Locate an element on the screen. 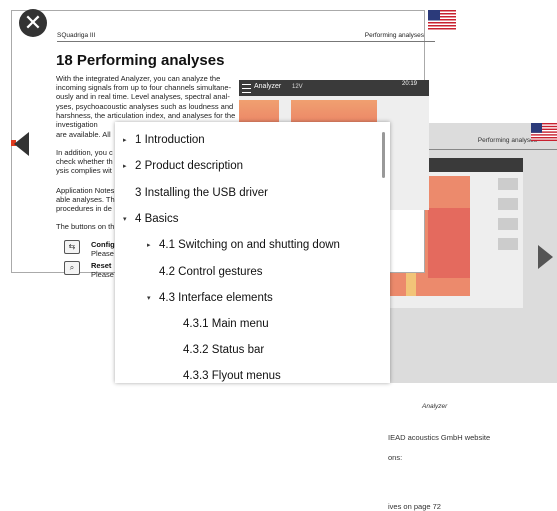 This screenshot has width=557, height=511. analyzer-title: Analyzer is located at coordinates (268, 86).